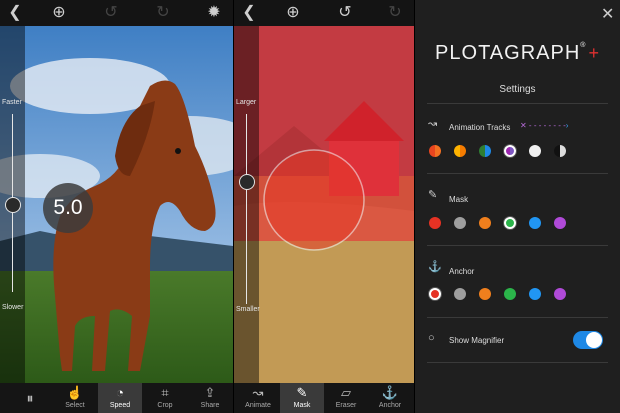 The image size is (620, 413). I want to click on slider-min-label: Smaller, so click(248, 309).